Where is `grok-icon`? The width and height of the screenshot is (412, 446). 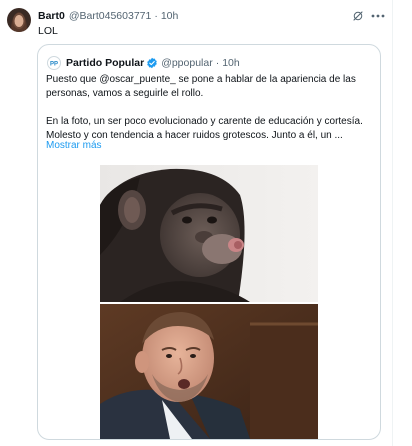 grok-icon is located at coordinates (358, 16).